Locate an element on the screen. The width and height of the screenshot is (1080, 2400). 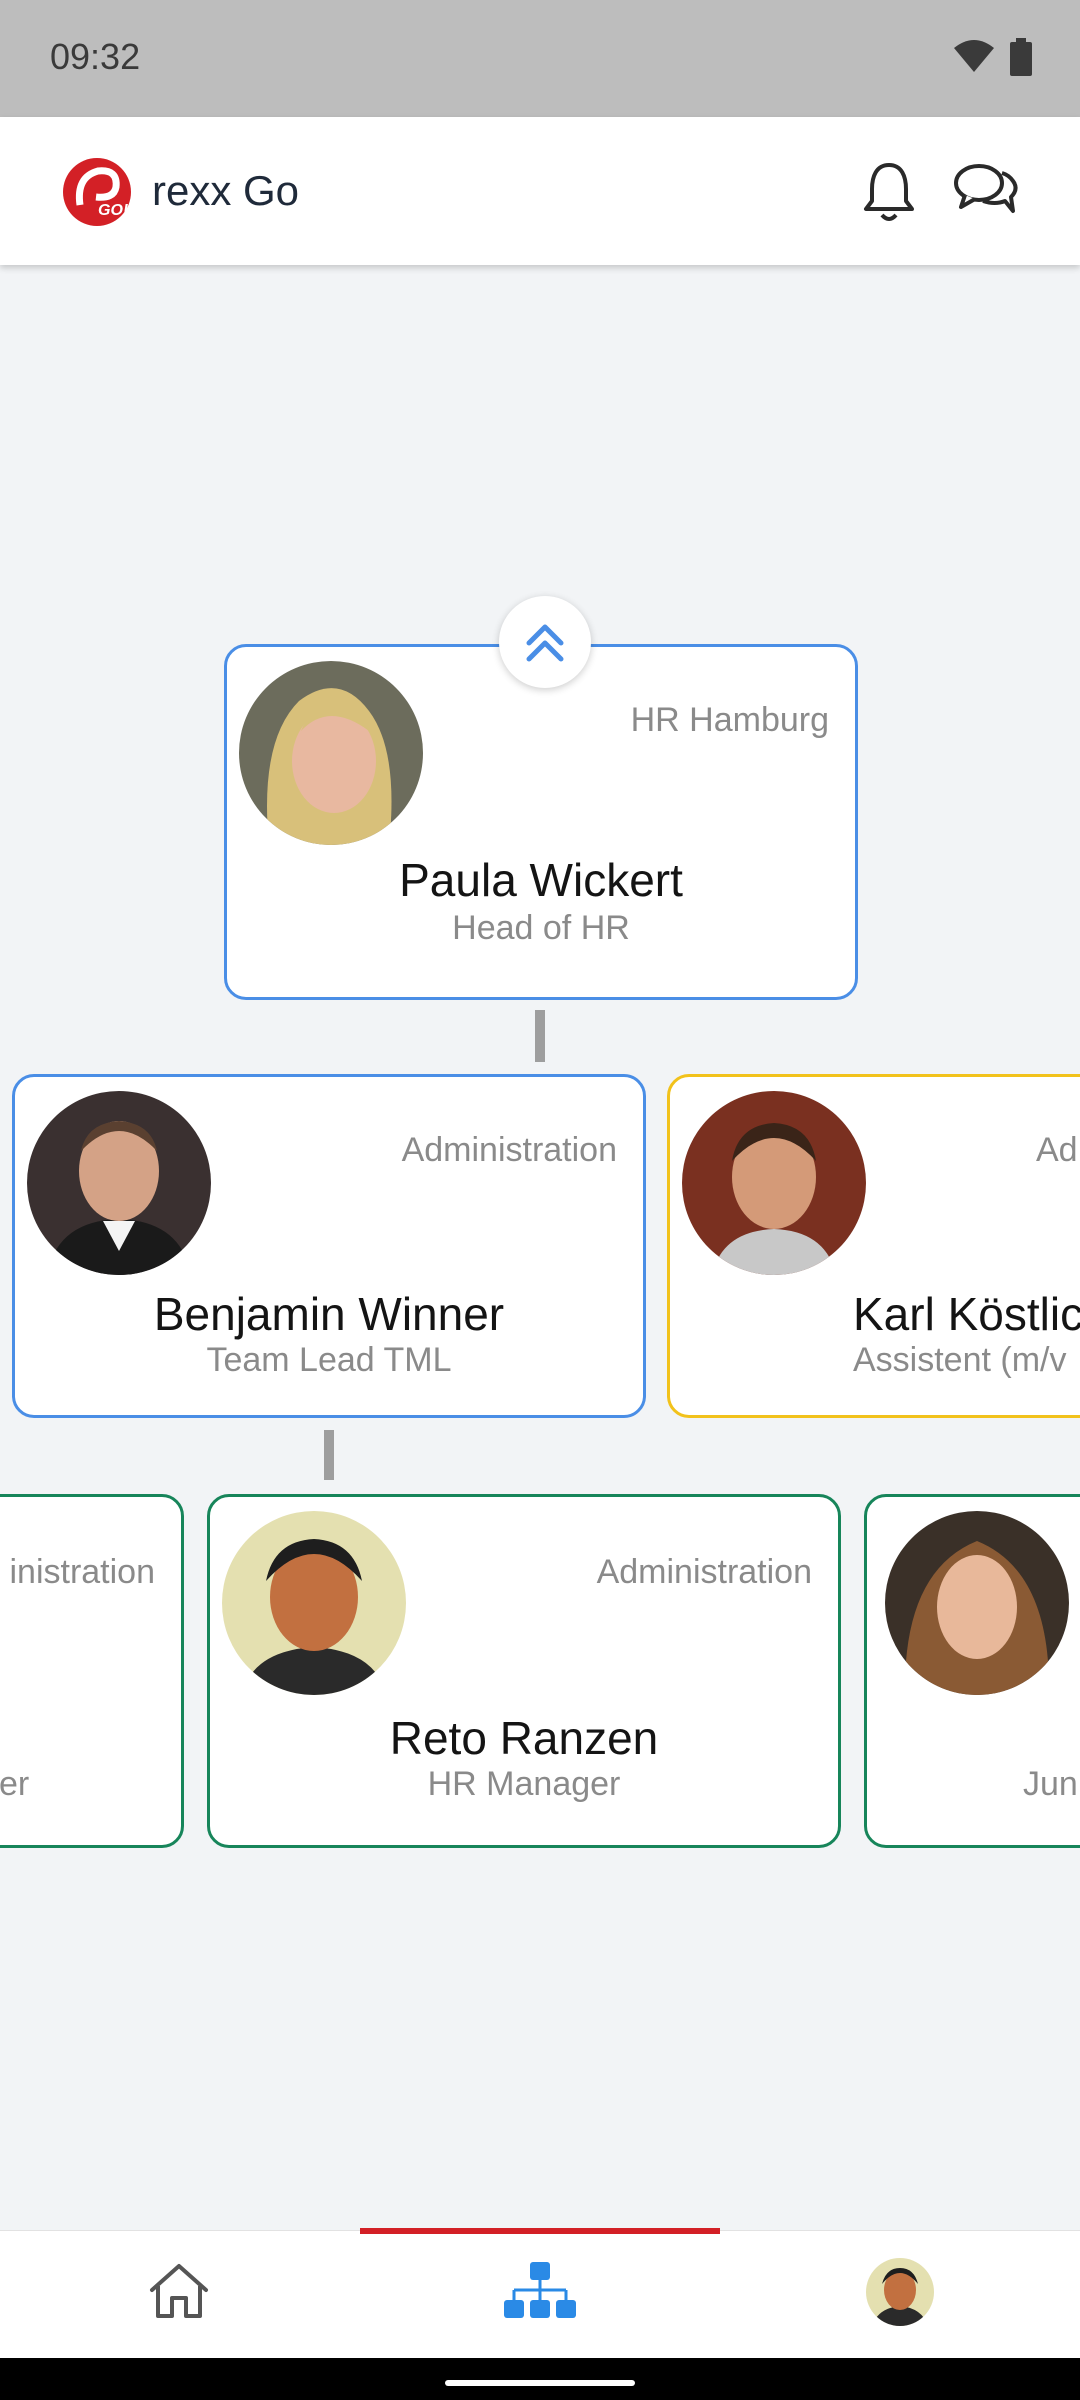
double-chevron-up-icon is located at coordinates (545, 643).